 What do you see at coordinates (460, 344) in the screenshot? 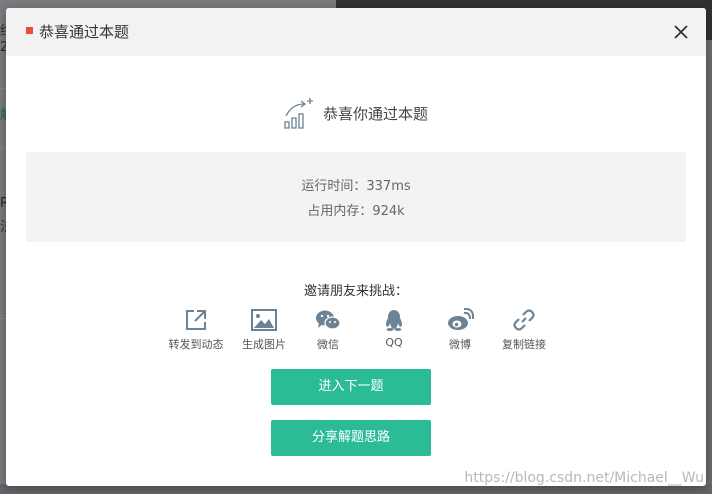
I see `share-label: 微博` at bounding box center [460, 344].